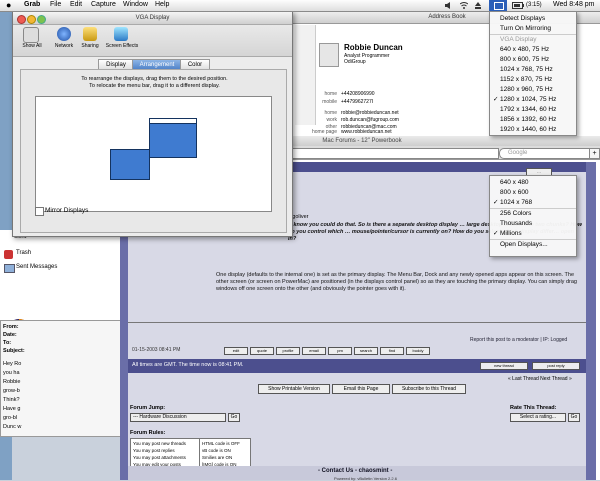  What do you see at coordinates (103, 4) in the screenshot?
I see `menu-capture: Capture` at bounding box center [103, 4].